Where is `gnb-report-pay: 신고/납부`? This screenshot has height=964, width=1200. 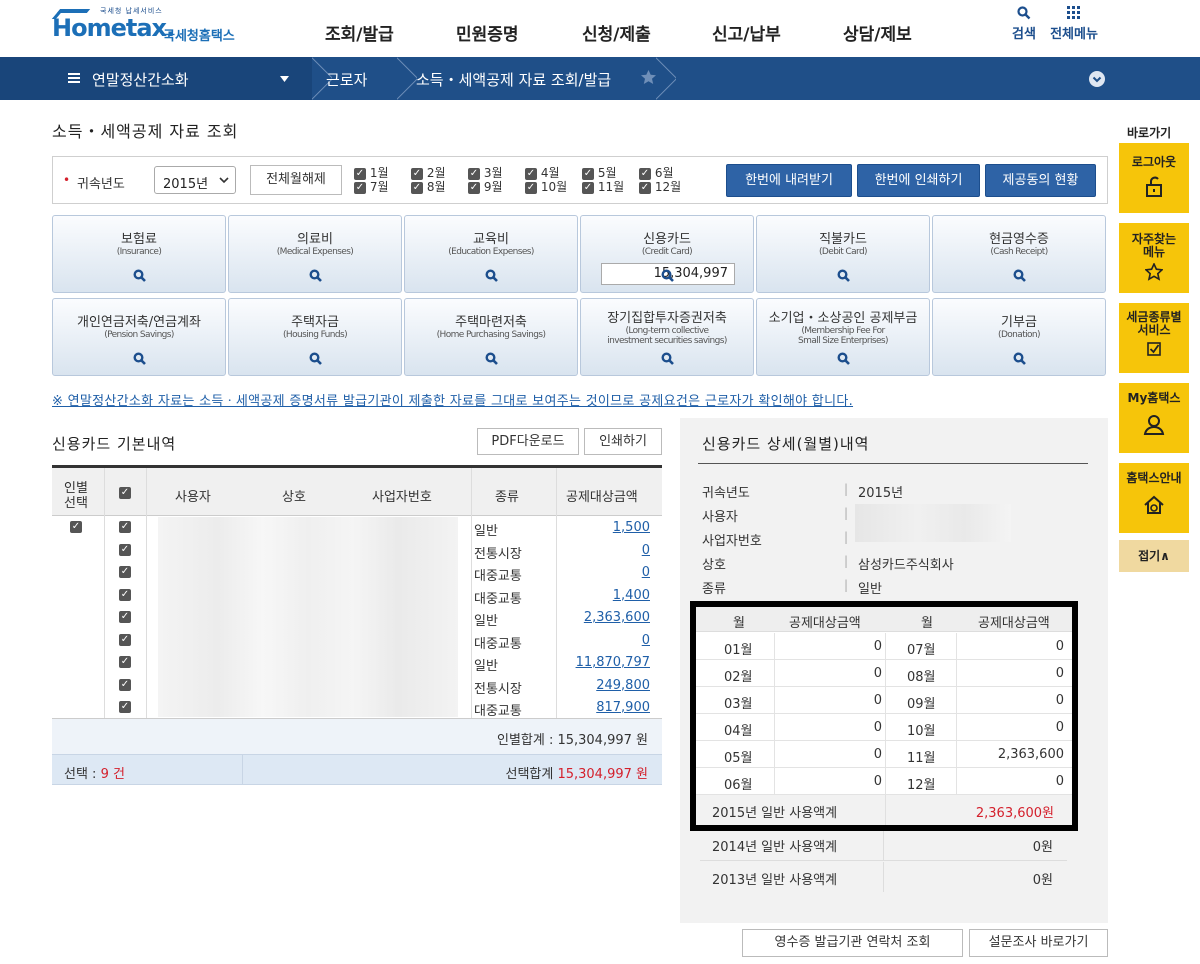
gnb-report-pay: 신고/납부 is located at coordinates (746, 32).